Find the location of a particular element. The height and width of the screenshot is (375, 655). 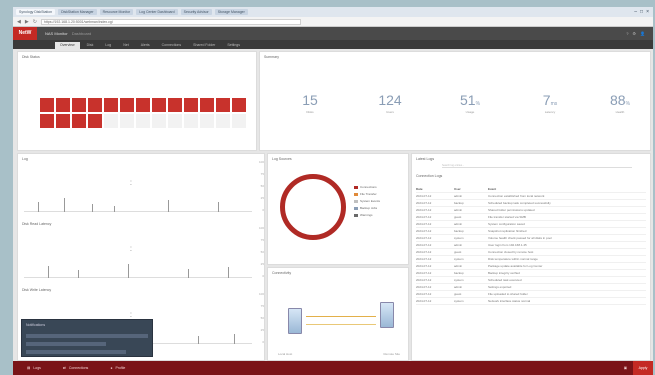

table-row: 2024-07-12 admin Settings exported is located at coordinates (531, 287).